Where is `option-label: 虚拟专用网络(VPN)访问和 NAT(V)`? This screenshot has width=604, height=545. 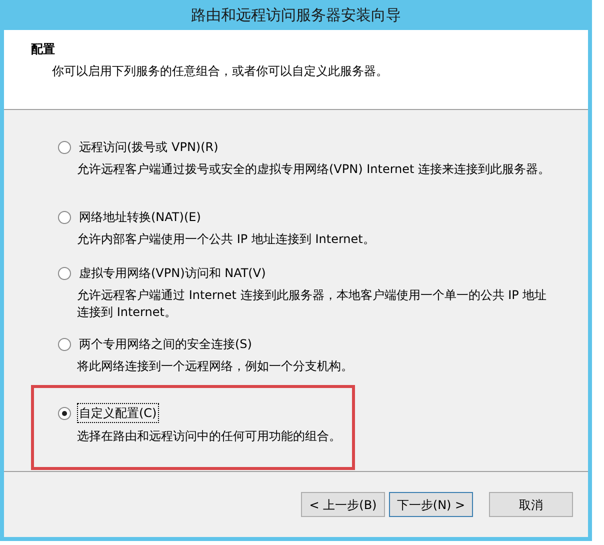 option-label: 虚拟专用网络(VPN)访问和 NAT(V) is located at coordinates (172, 273).